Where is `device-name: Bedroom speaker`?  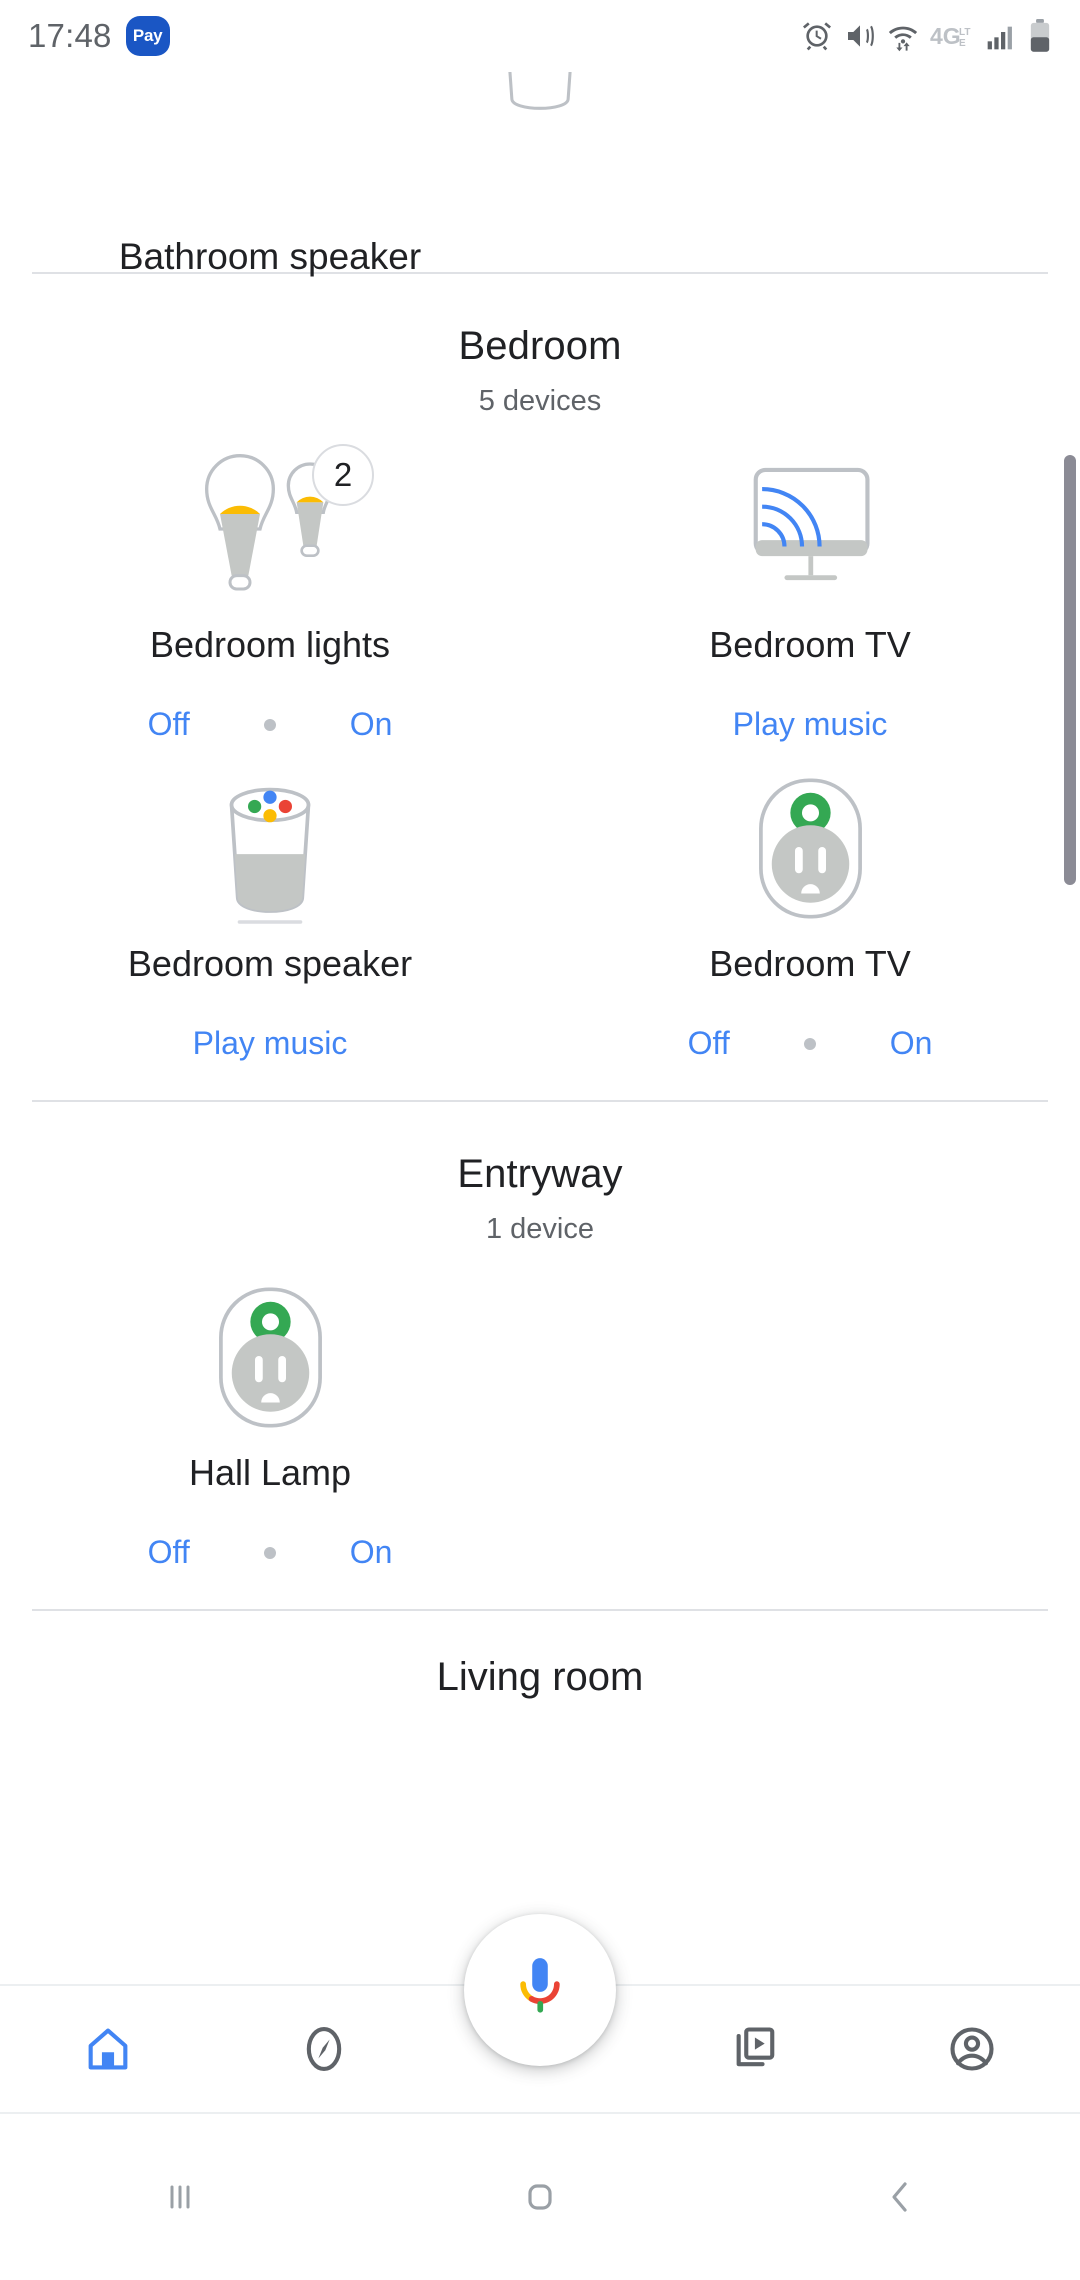 device-name: Bedroom speaker is located at coordinates (270, 963).